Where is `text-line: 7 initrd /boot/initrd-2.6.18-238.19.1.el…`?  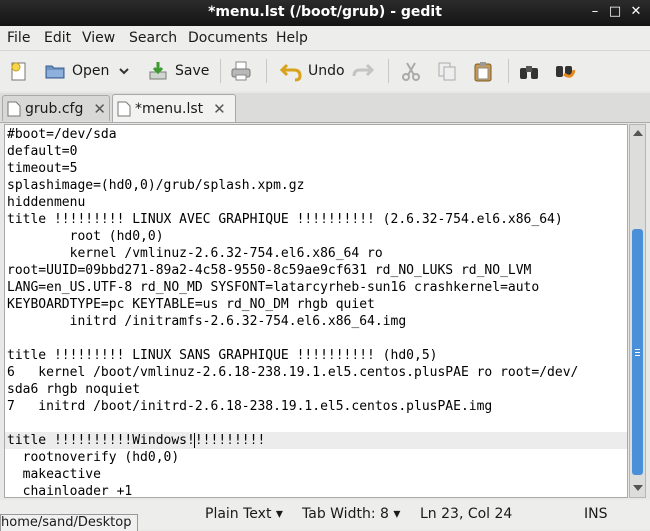
text-line: 7 initrd /boot/initrd-2.6.18-238.19.1.el… is located at coordinates (250, 406).